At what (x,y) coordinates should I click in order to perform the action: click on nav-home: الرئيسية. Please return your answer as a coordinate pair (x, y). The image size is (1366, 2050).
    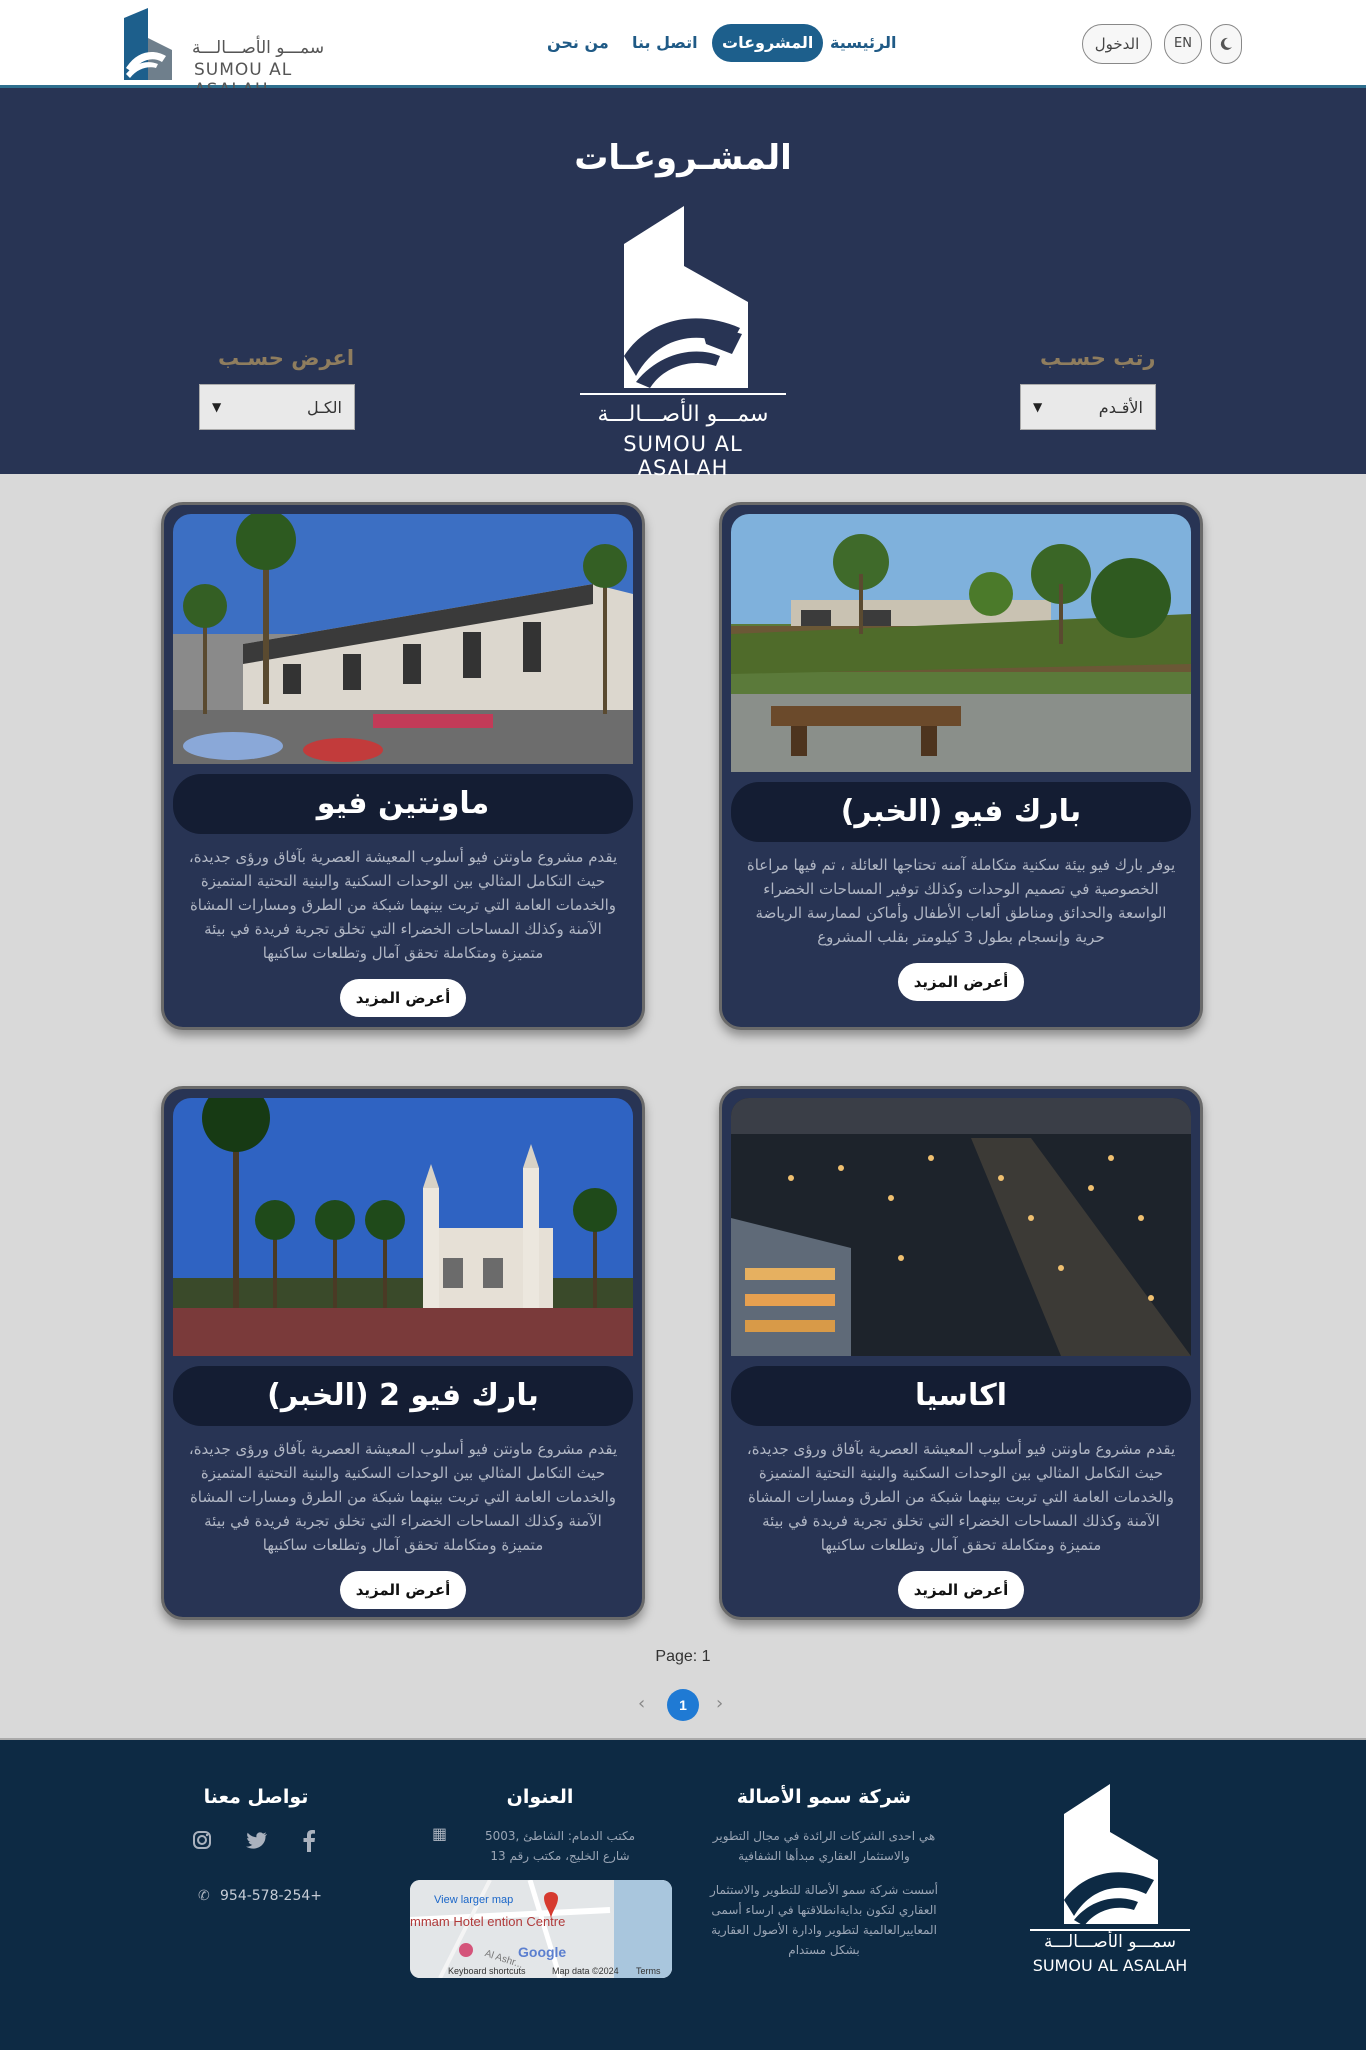
    Looking at the image, I should click on (863, 43).